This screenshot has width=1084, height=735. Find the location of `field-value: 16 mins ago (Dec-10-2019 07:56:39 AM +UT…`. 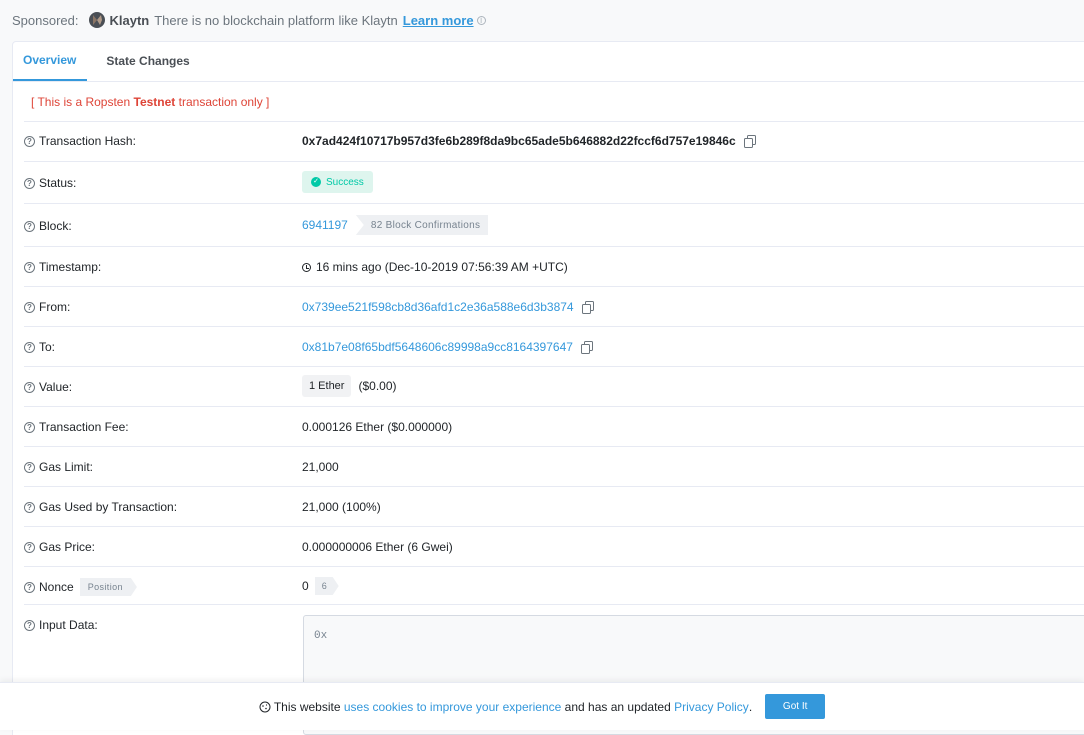

field-value: 16 mins ago (Dec-10-2019 07:56:39 AM +UT… is located at coordinates (435, 267).